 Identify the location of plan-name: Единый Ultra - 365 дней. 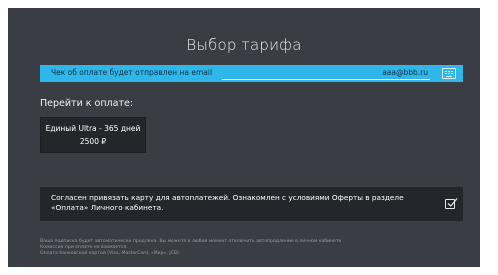
(93, 128).